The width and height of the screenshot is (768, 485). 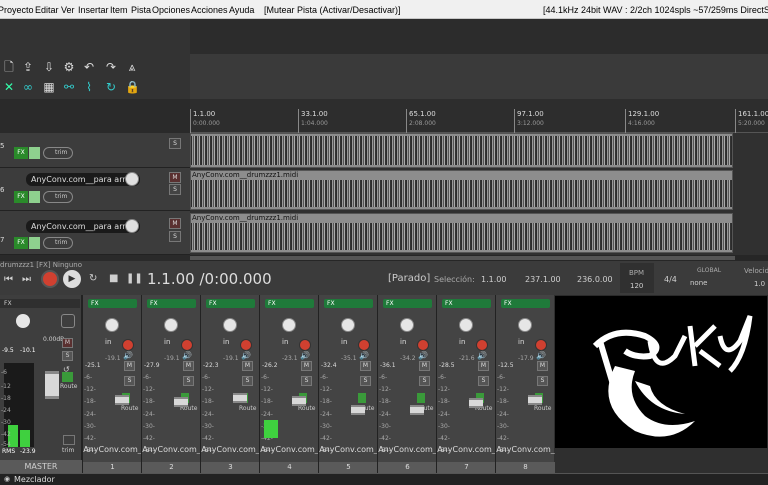 I want to click on group-icon: ⚯, so click(x=69, y=87).